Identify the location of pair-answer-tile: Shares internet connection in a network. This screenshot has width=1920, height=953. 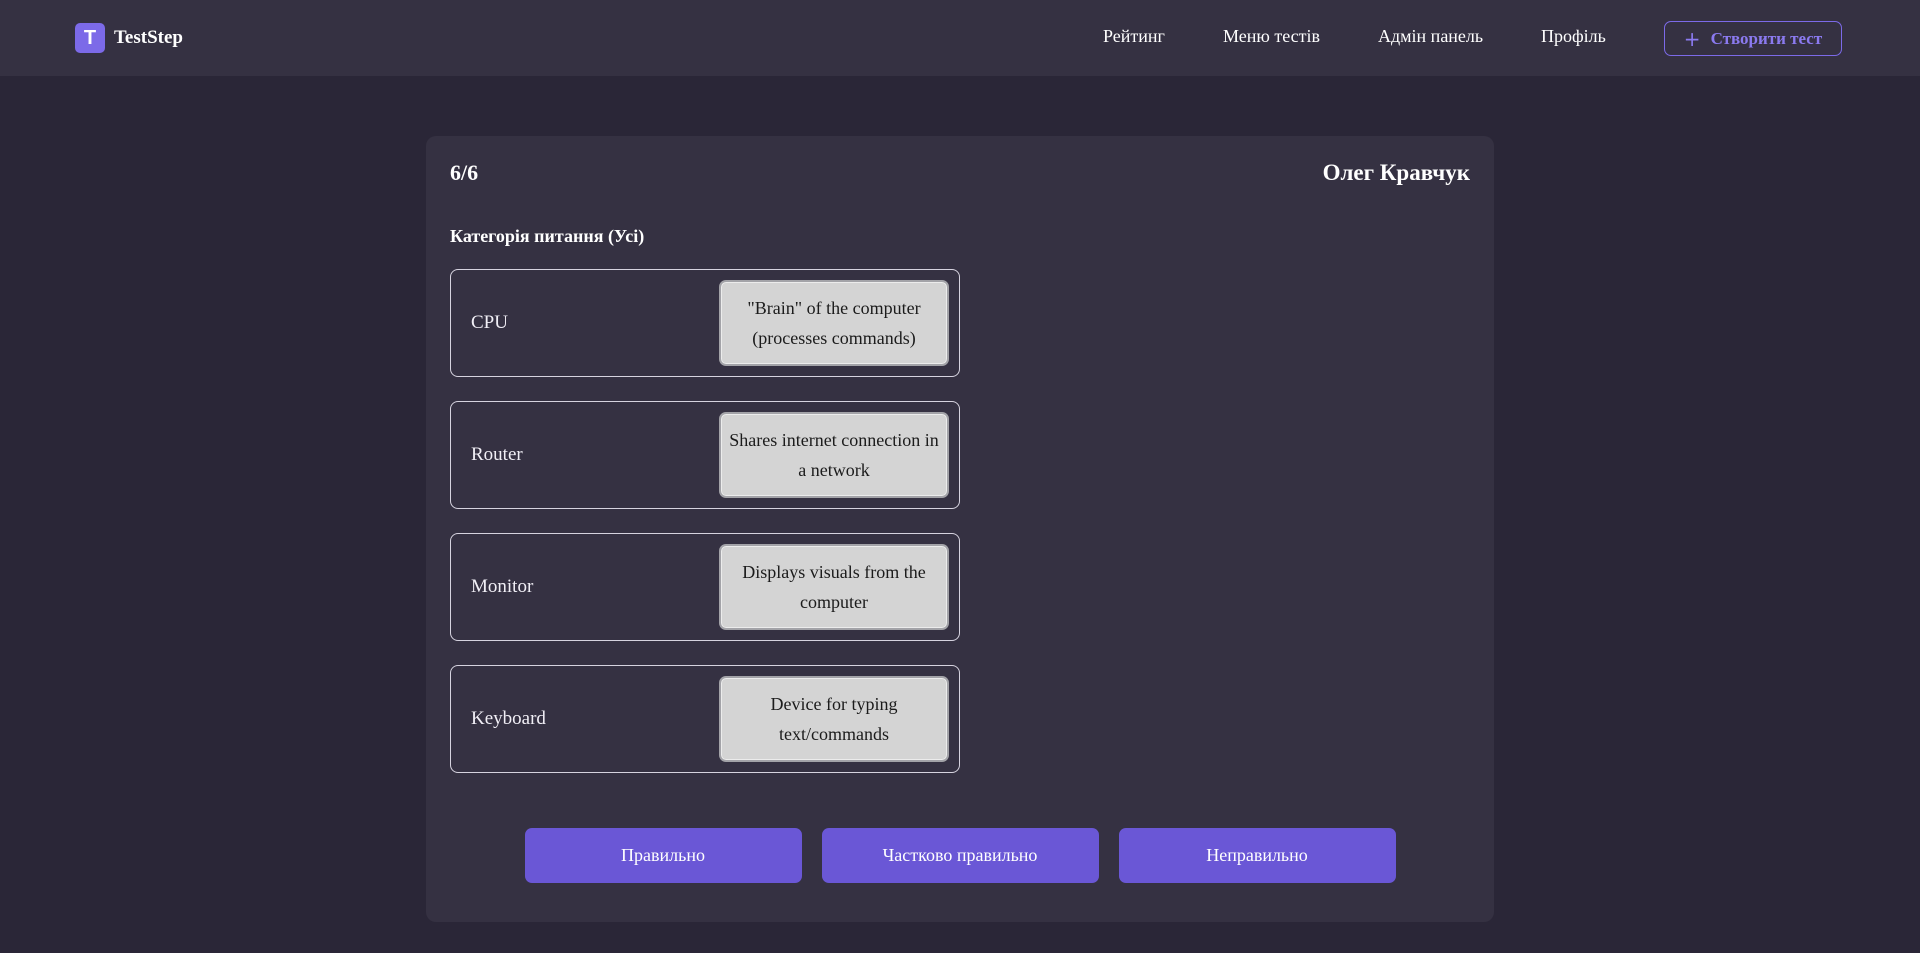
(834, 455).